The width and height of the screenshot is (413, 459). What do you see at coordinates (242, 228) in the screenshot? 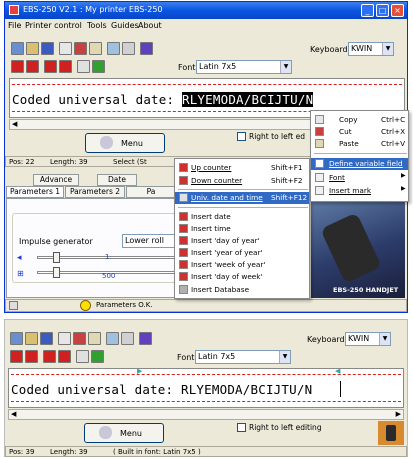
I see `menu-item-insert-time: Insert time` at bounding box center [242, 228].